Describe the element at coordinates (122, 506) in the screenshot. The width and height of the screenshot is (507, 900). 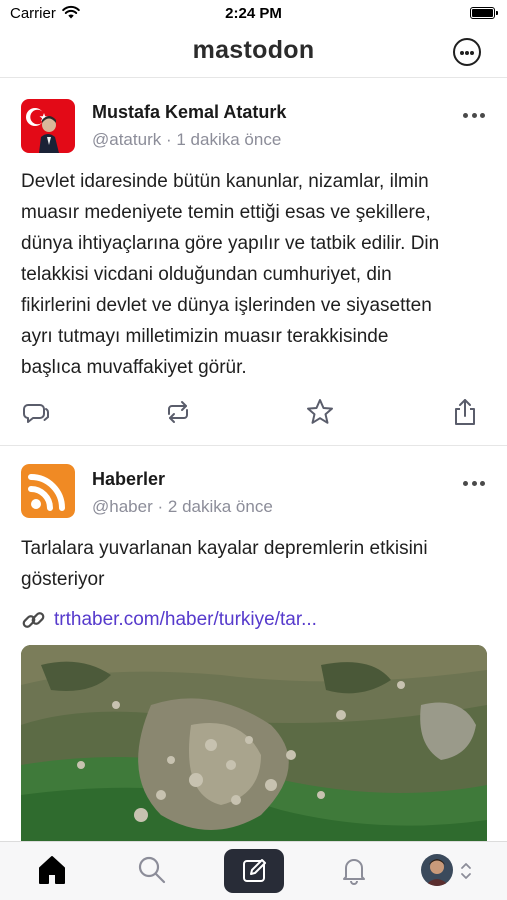
I see `author-handle: @haber` at that location.